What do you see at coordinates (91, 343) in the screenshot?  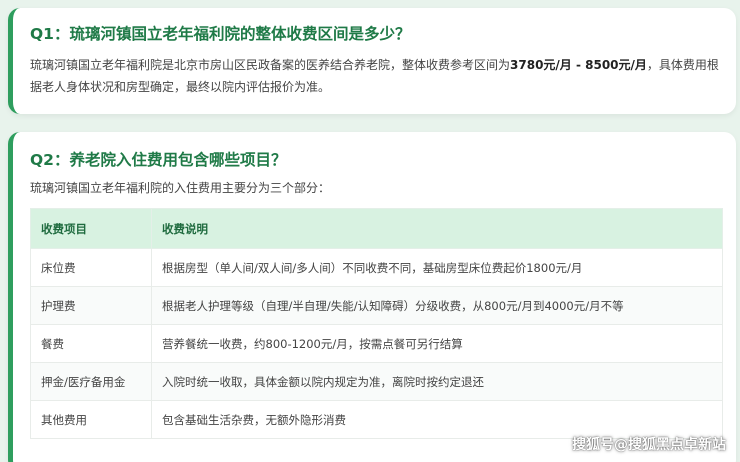 I see `fee-item-cell: 餐费` at bounding box center [91, 343].